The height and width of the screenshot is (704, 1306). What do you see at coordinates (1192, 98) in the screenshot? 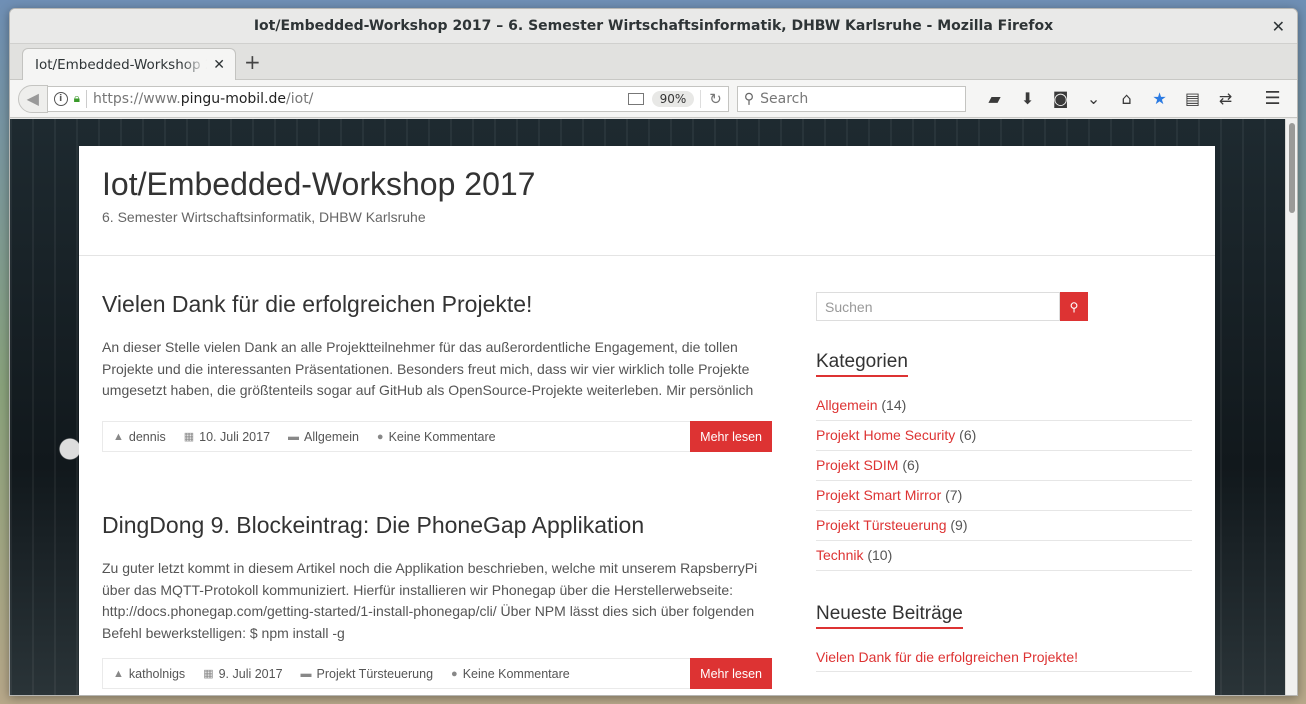
I see `reading-list-icon: ▤` at bounding box center [1192, 98].